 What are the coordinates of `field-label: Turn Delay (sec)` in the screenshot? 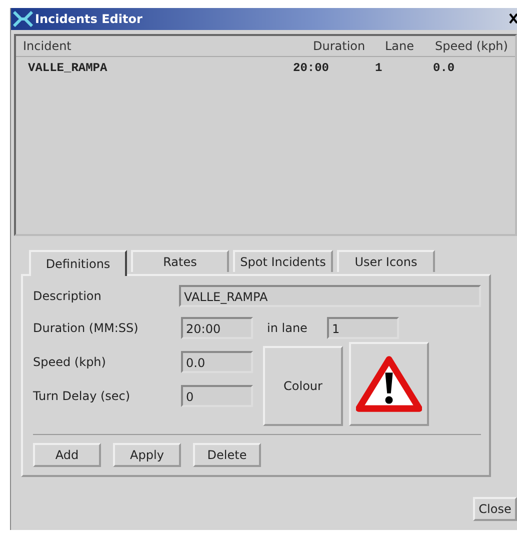 It's located at (82, 396).